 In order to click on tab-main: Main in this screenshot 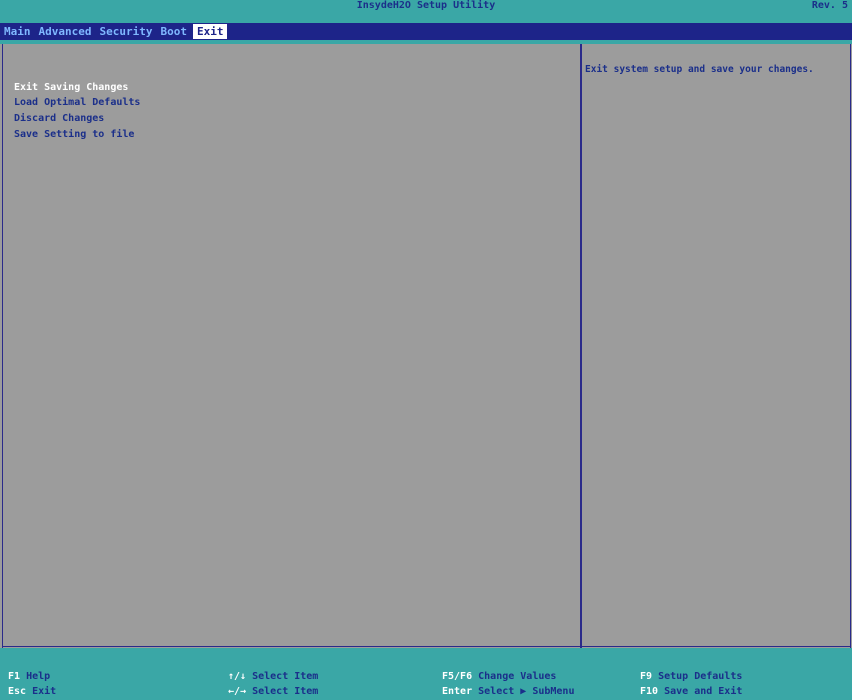, I will do `click(17, 31)`.